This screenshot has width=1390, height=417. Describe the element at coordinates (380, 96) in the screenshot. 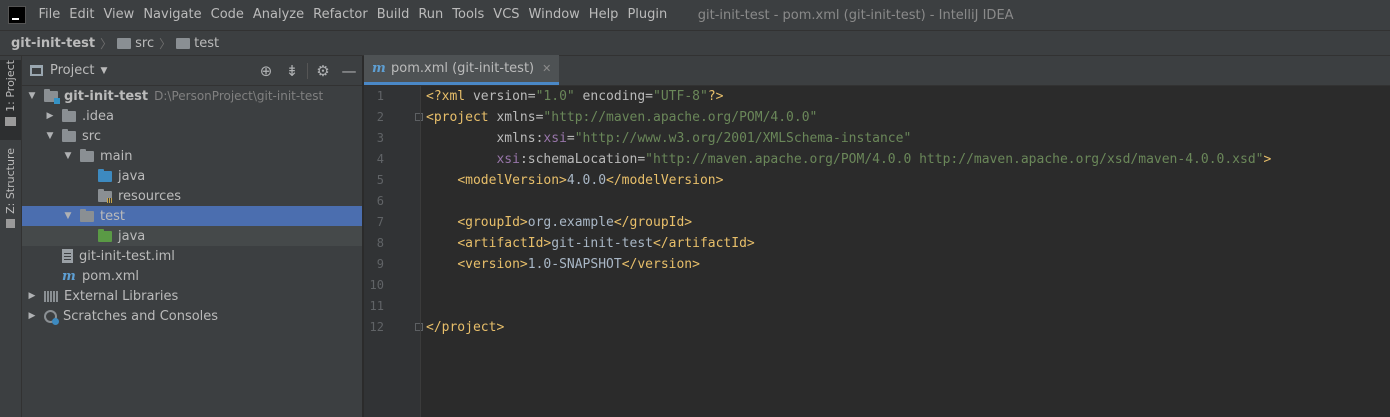

I see `line-number: 1` at that location.